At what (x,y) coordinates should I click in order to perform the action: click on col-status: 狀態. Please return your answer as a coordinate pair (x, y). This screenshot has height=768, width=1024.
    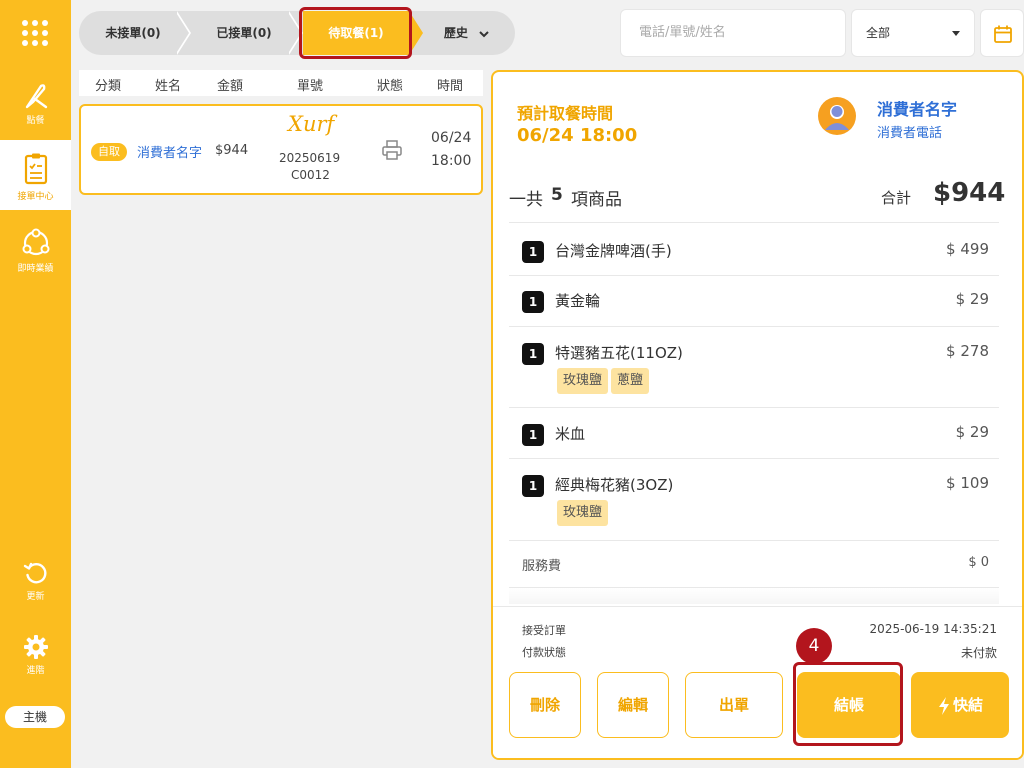
    Looking at the image, I should click on (390, 86).